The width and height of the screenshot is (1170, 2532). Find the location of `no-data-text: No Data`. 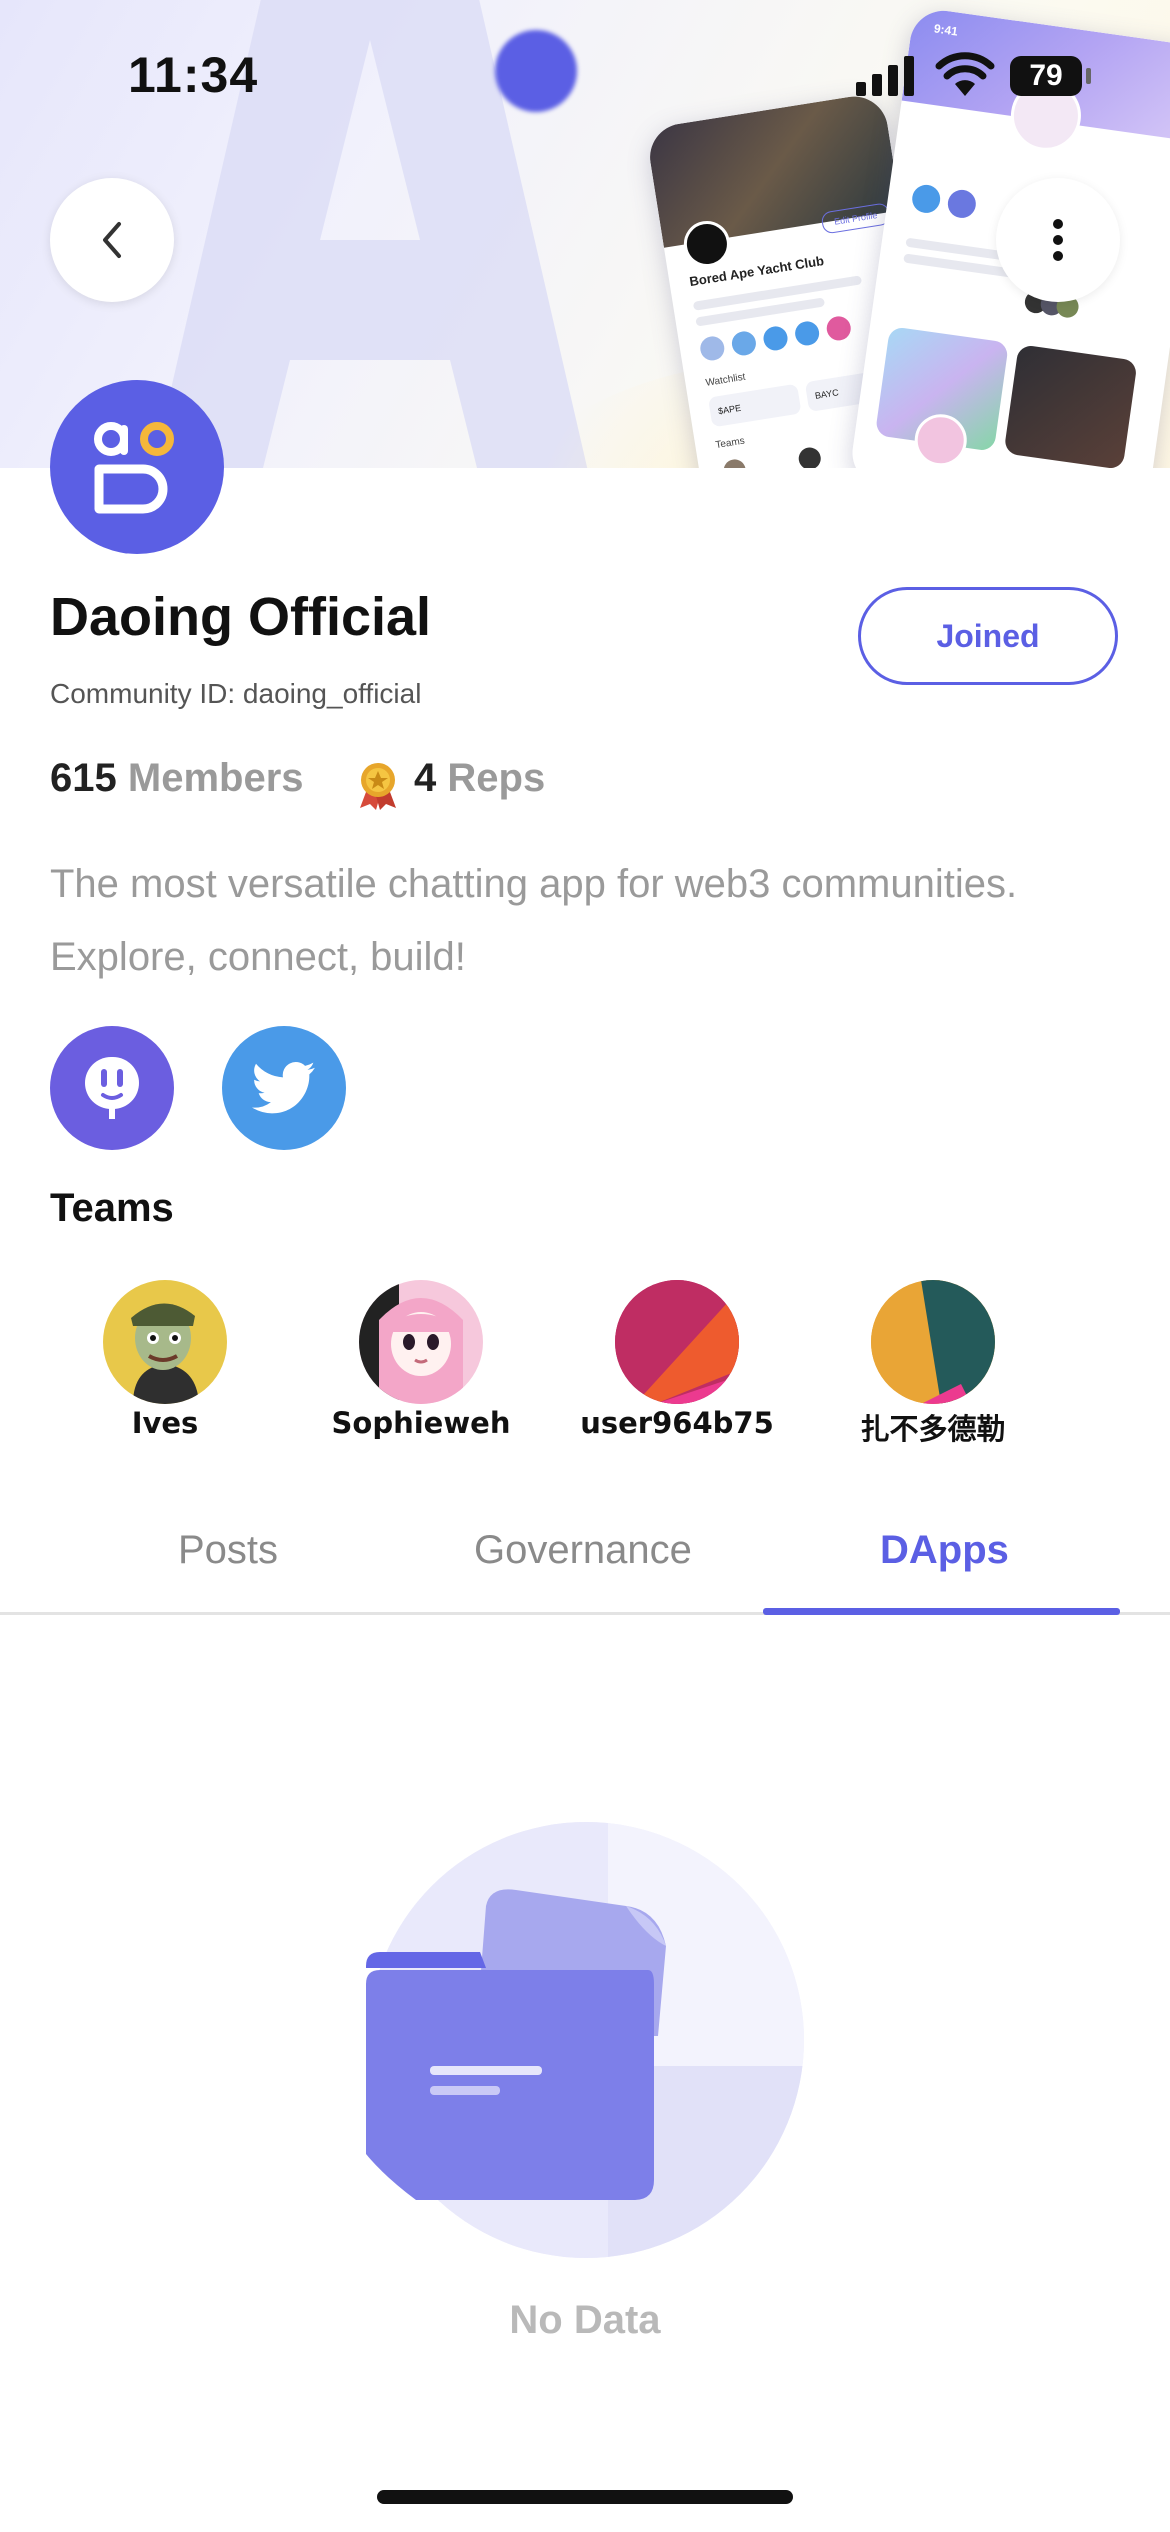

no-data-text: No Data is located at coordinates (585, 2320).